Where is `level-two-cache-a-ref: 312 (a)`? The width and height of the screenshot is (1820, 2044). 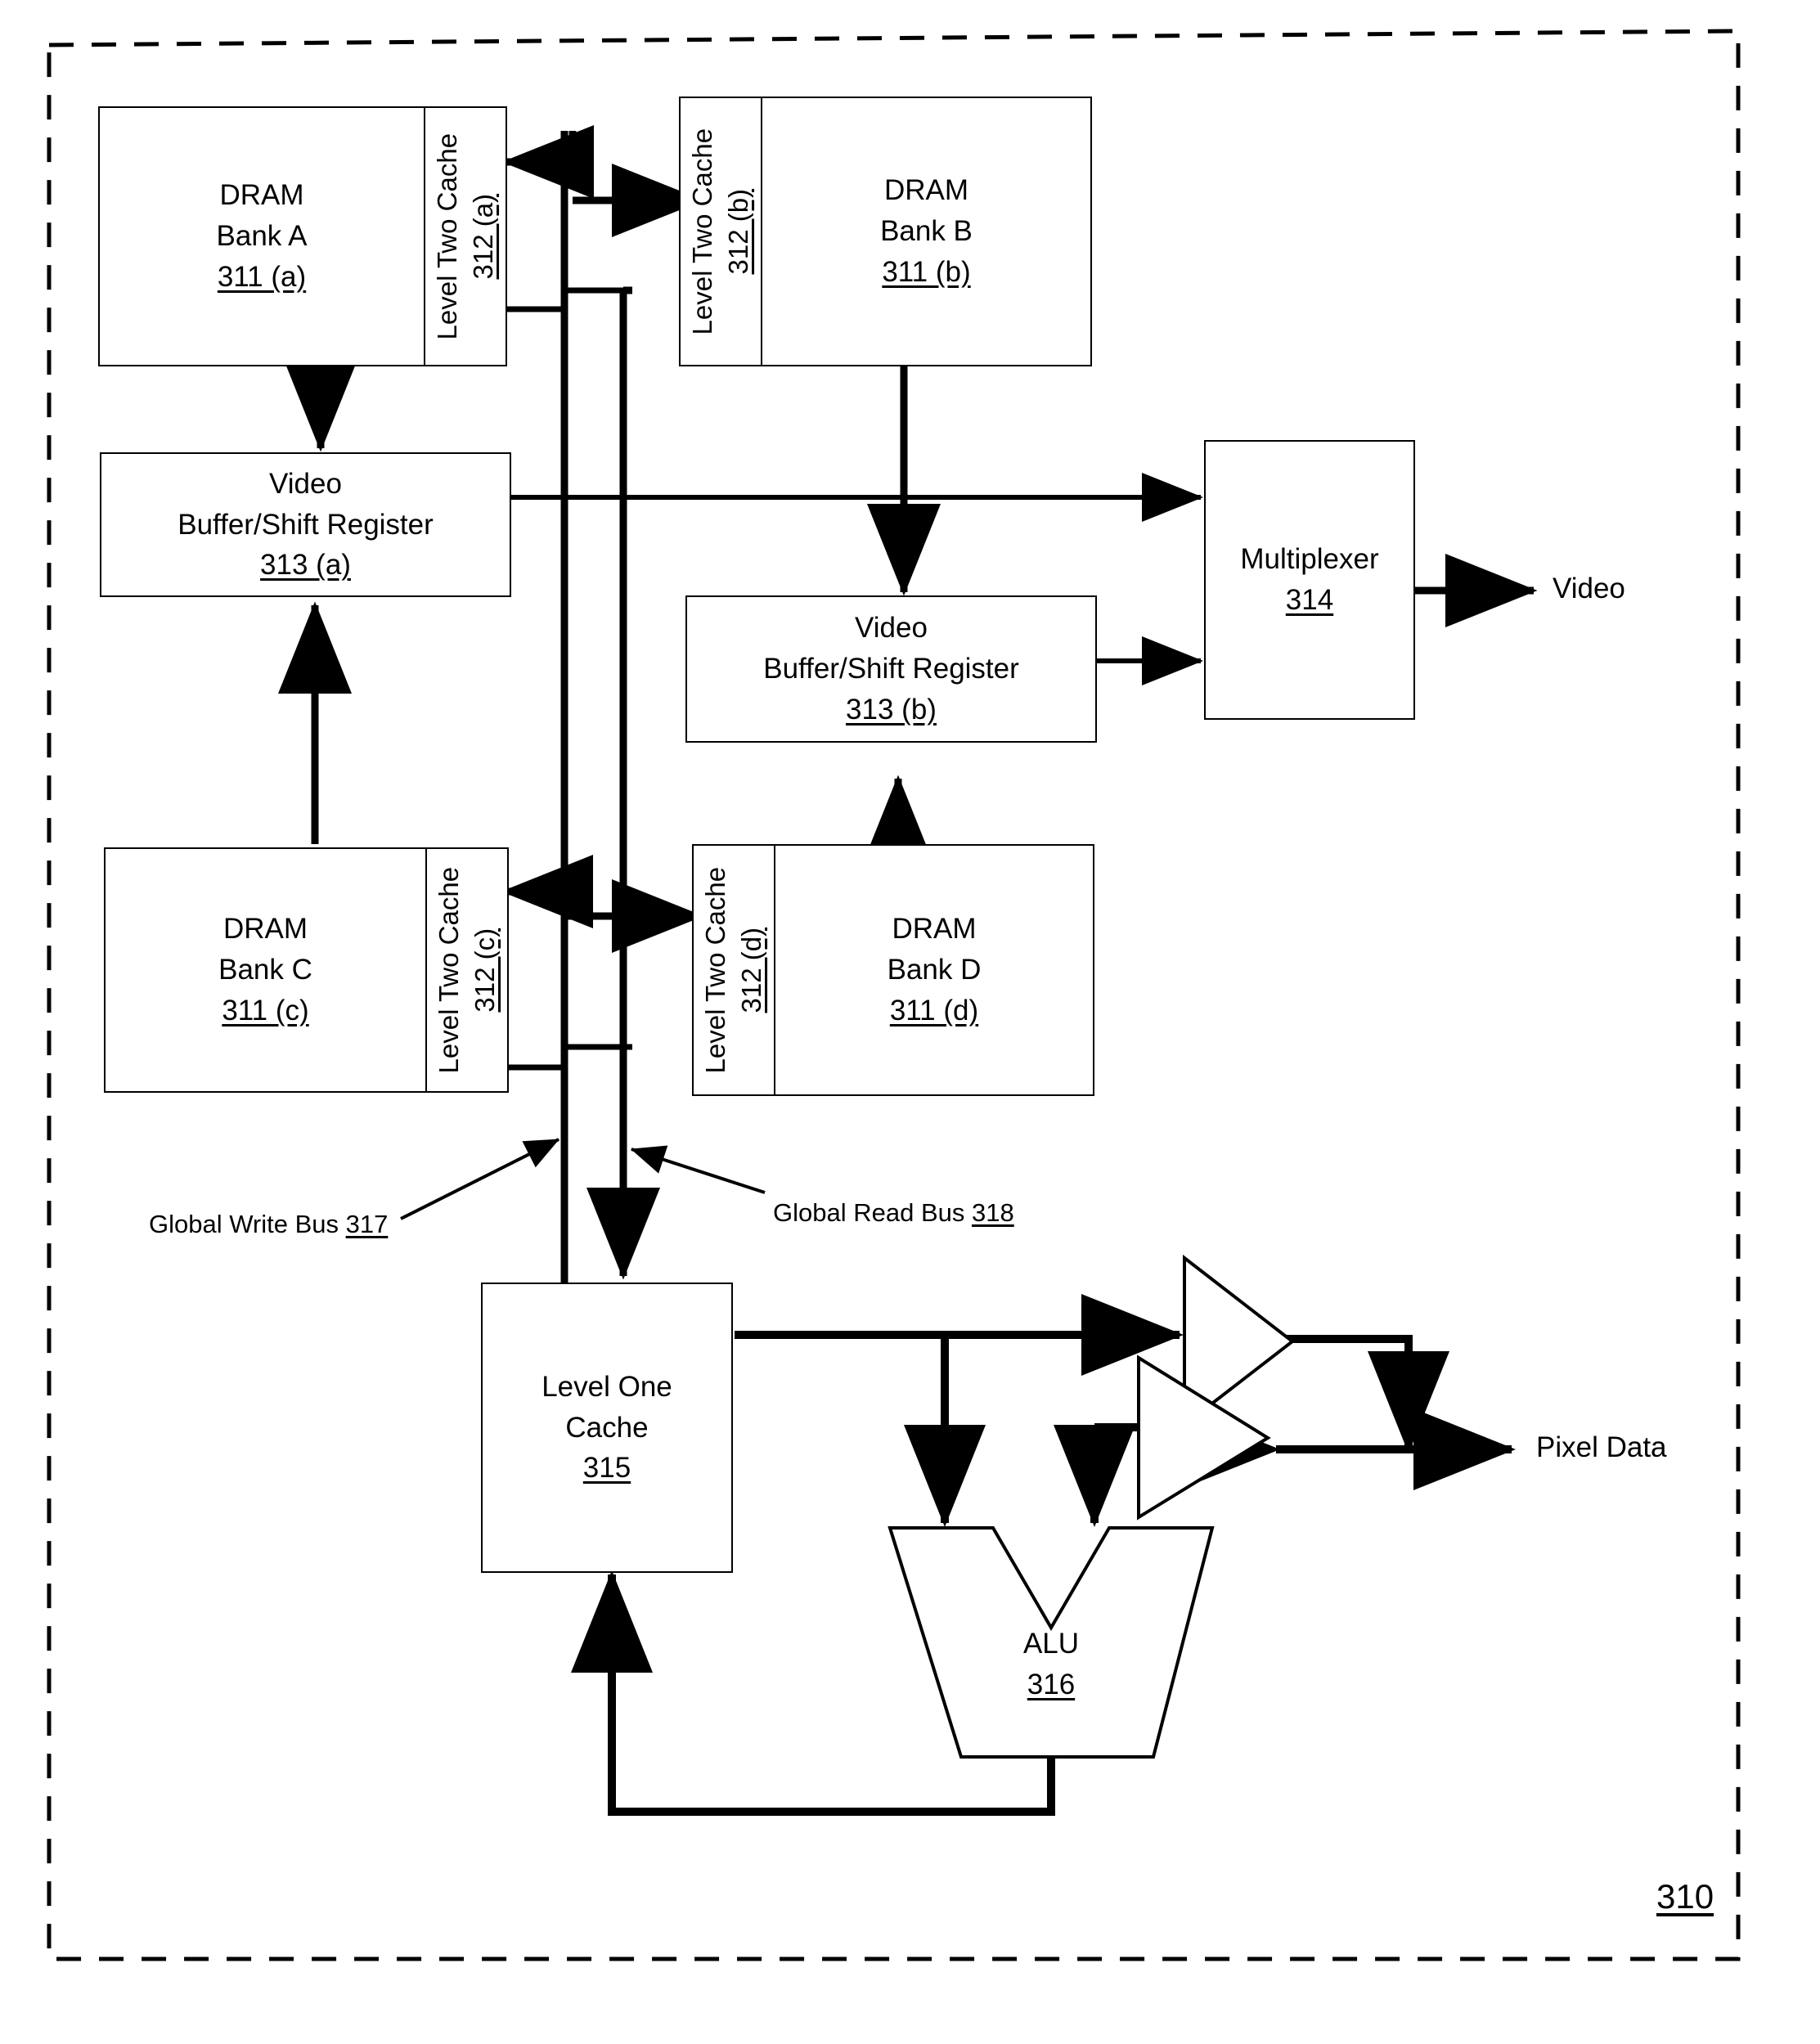
level-two-cache-a-ref: 312 (a) is located at coordinates (484, 236).